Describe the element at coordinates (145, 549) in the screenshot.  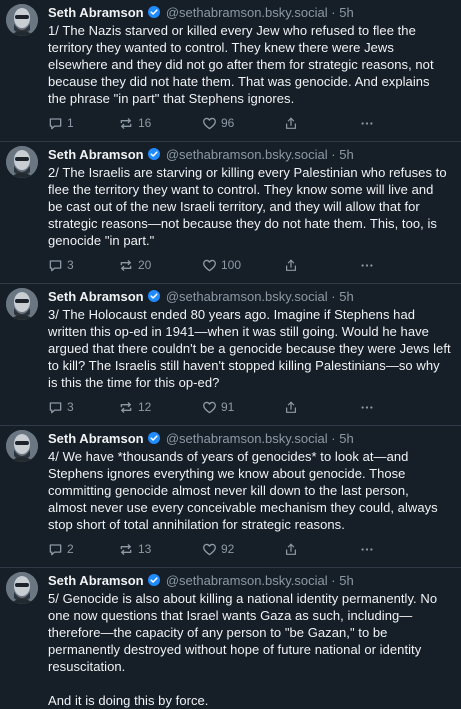
I see `repost-count: 13` at that location.